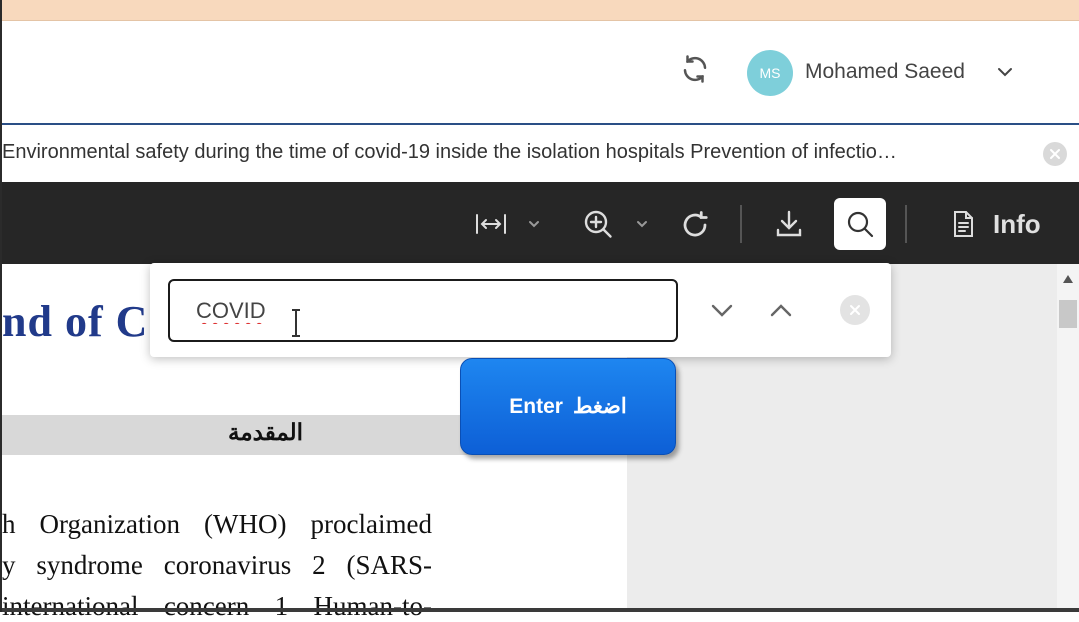 The image size is (1079, 622). What do you see at coordinates (296, 323) in the screenshot?
I see `text-cursor-icon` at bounding box center [296, 323].